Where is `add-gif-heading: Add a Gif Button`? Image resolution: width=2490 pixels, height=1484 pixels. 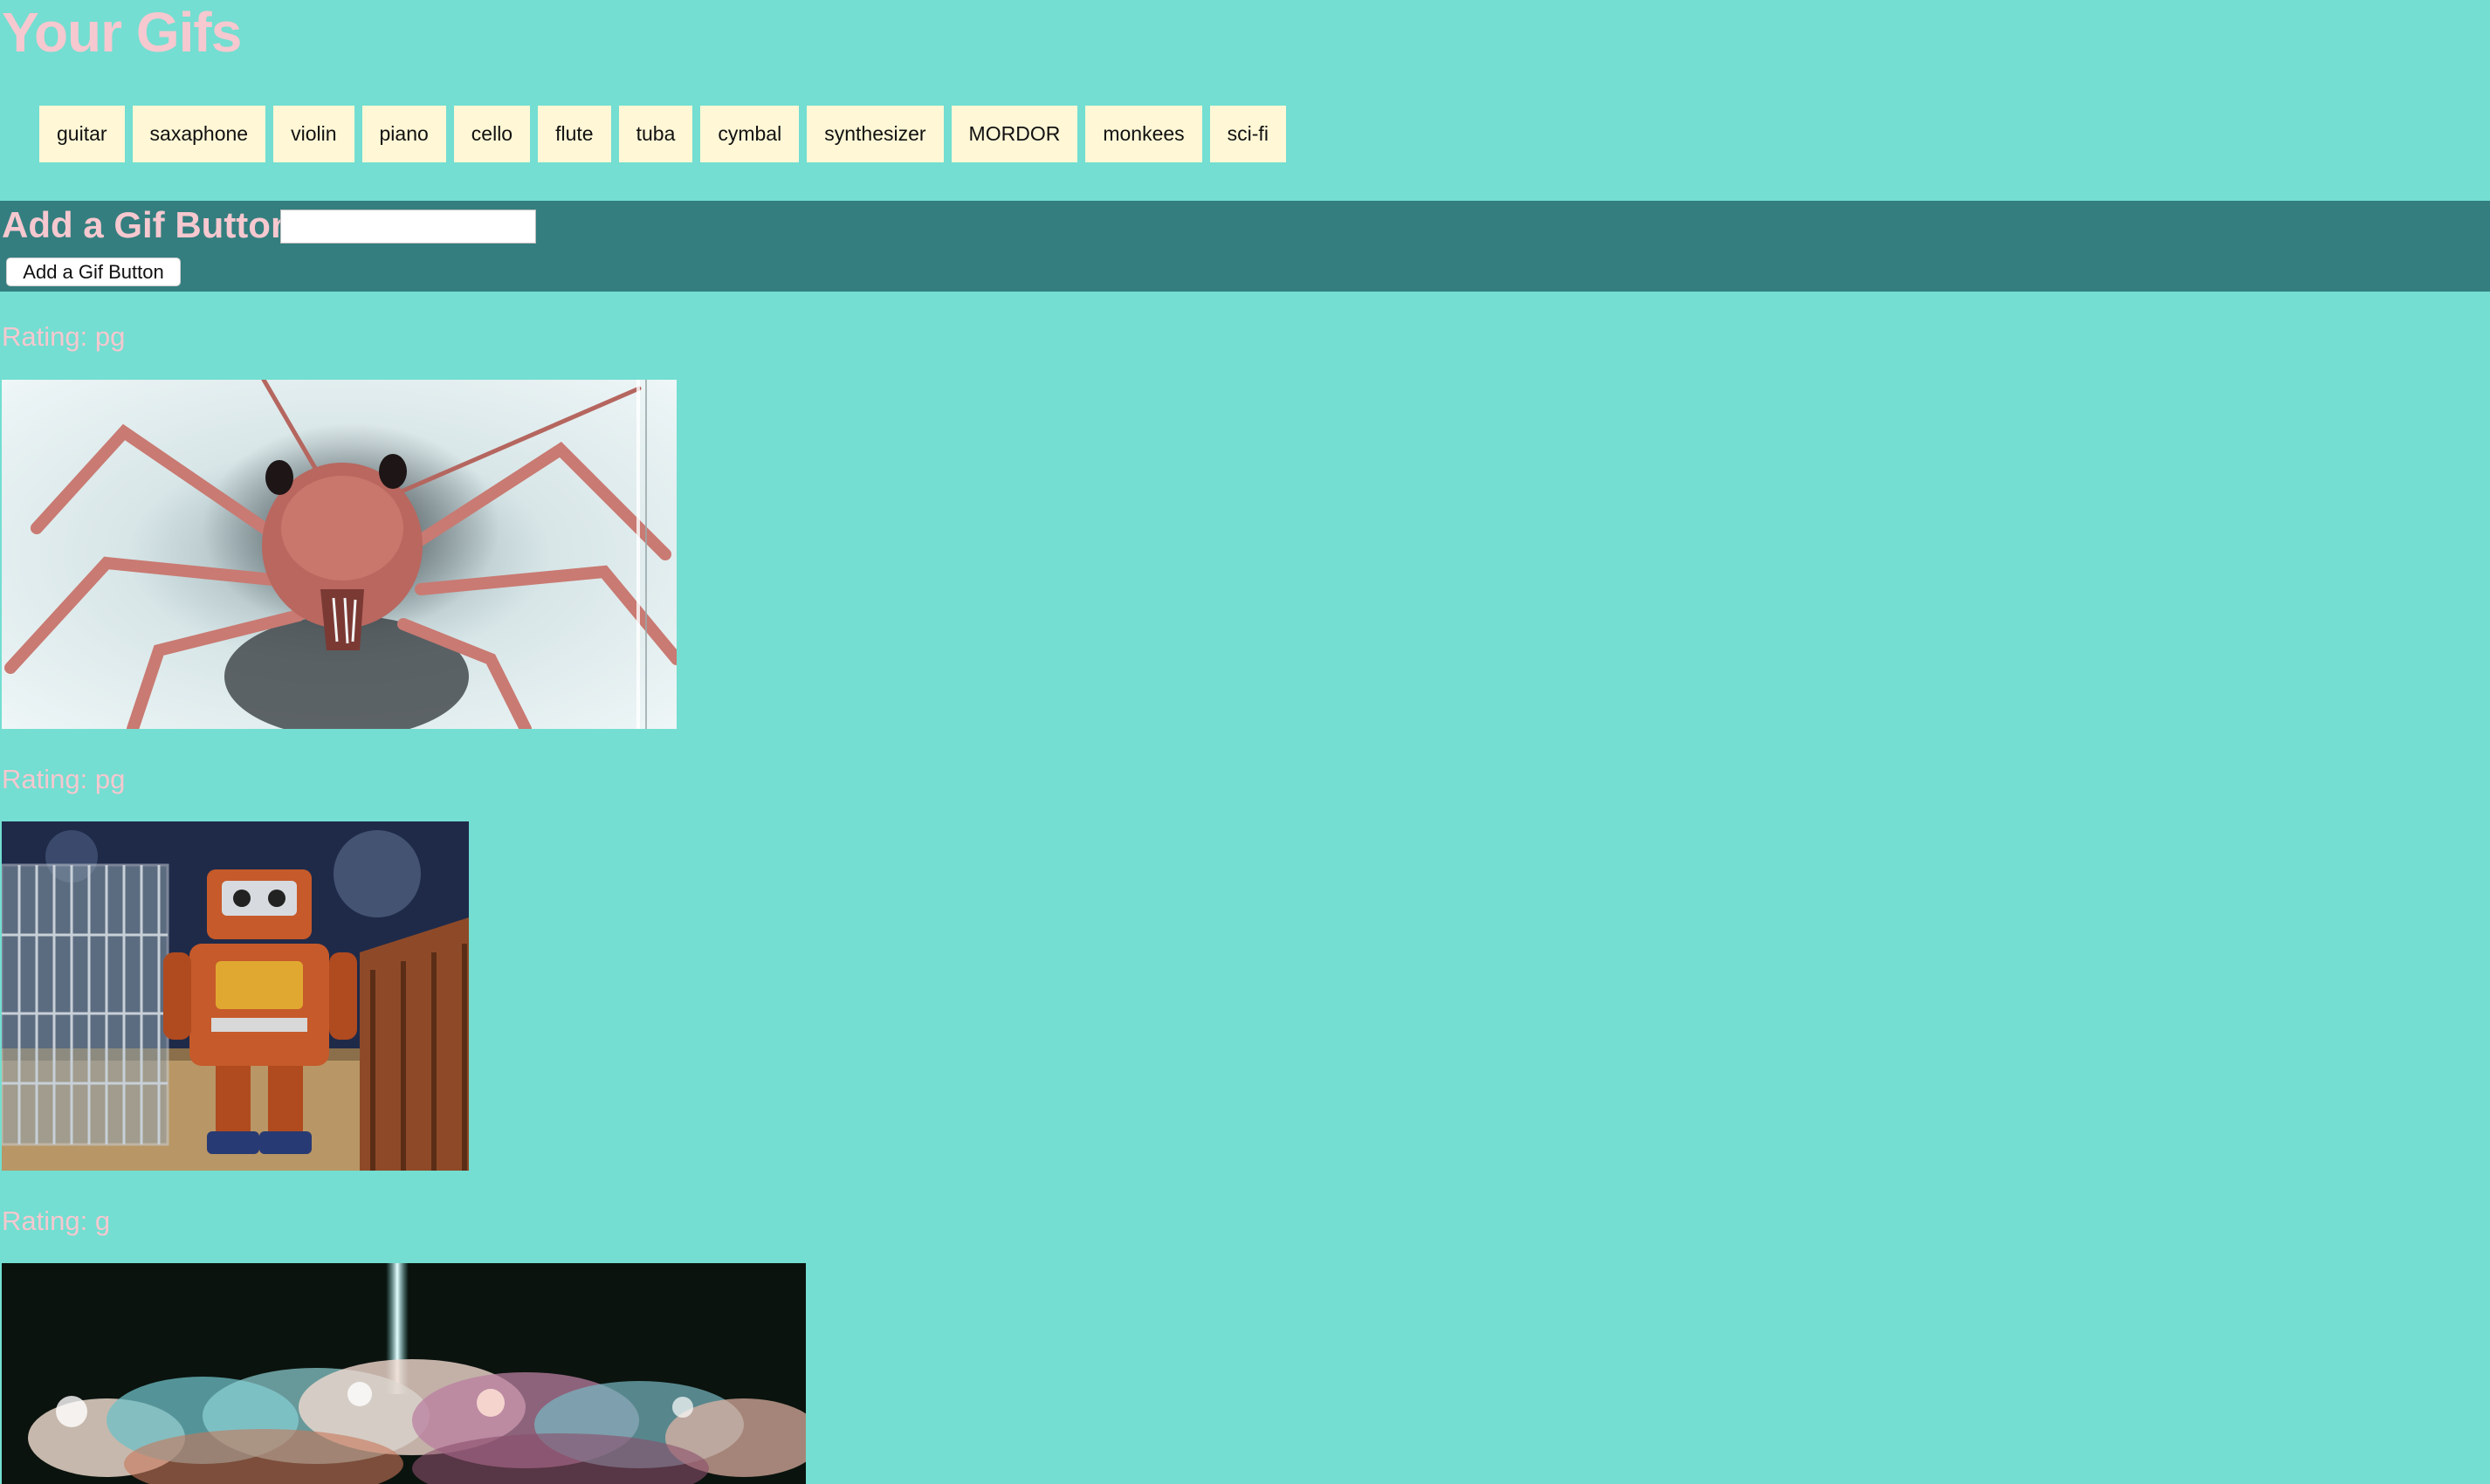 add-gif-heading: Add a Gif Button is located at coordinates (147, 224).